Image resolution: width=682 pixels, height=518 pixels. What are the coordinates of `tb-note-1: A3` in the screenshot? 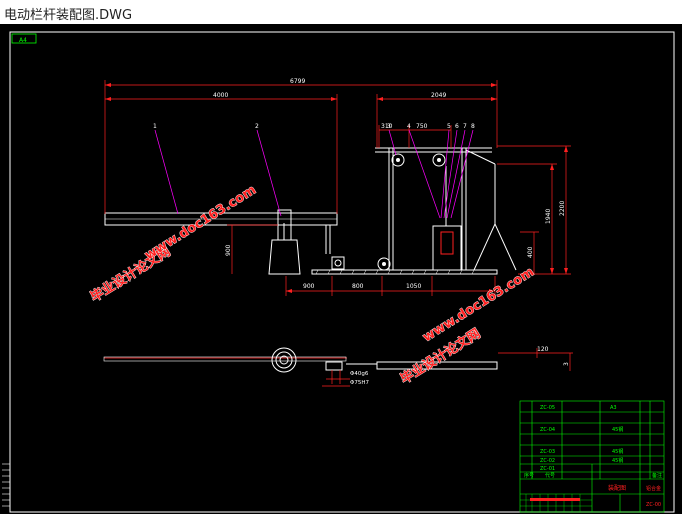 It's located at (613, 408).